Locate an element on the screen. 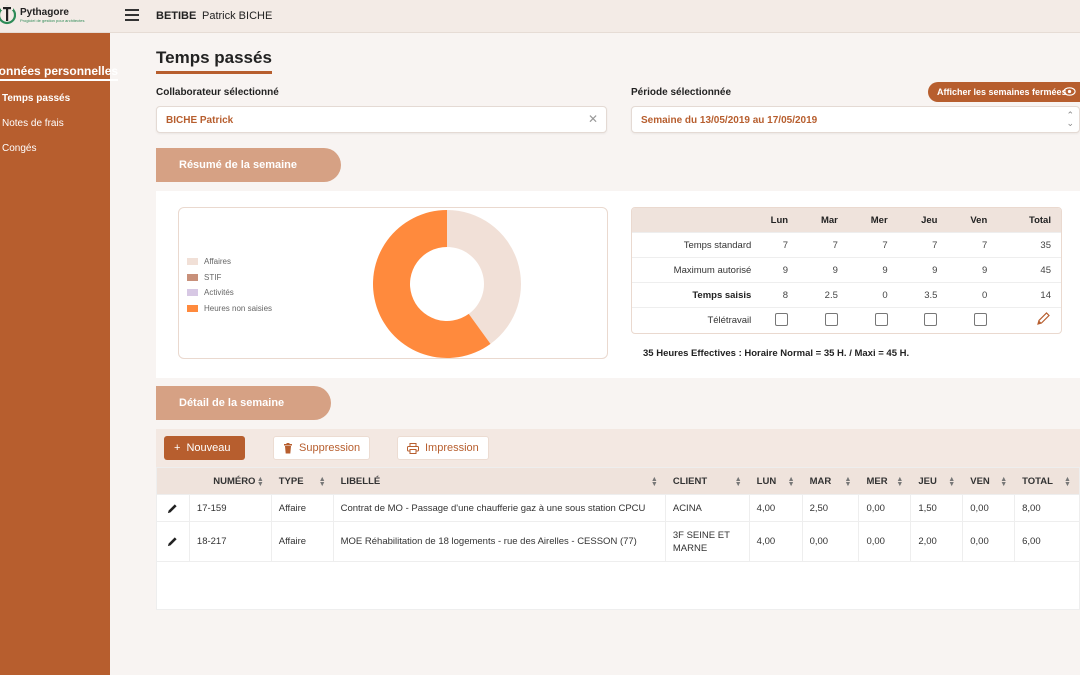 This screenshot has height=675, width=1080. column-label: MER is located at coordinates (877, 481).